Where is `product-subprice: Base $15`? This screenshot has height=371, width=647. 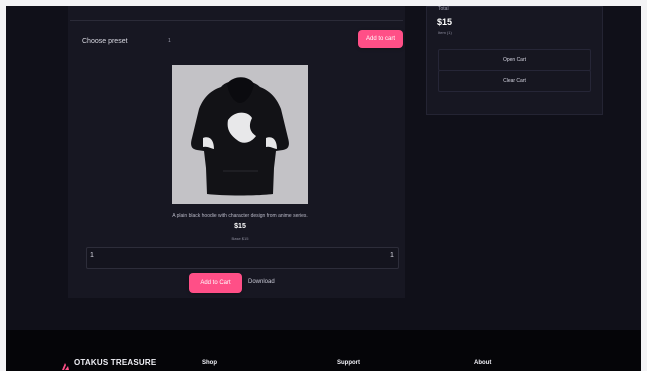
product-subprice: Base $15 is located at coordinates (240, 238).